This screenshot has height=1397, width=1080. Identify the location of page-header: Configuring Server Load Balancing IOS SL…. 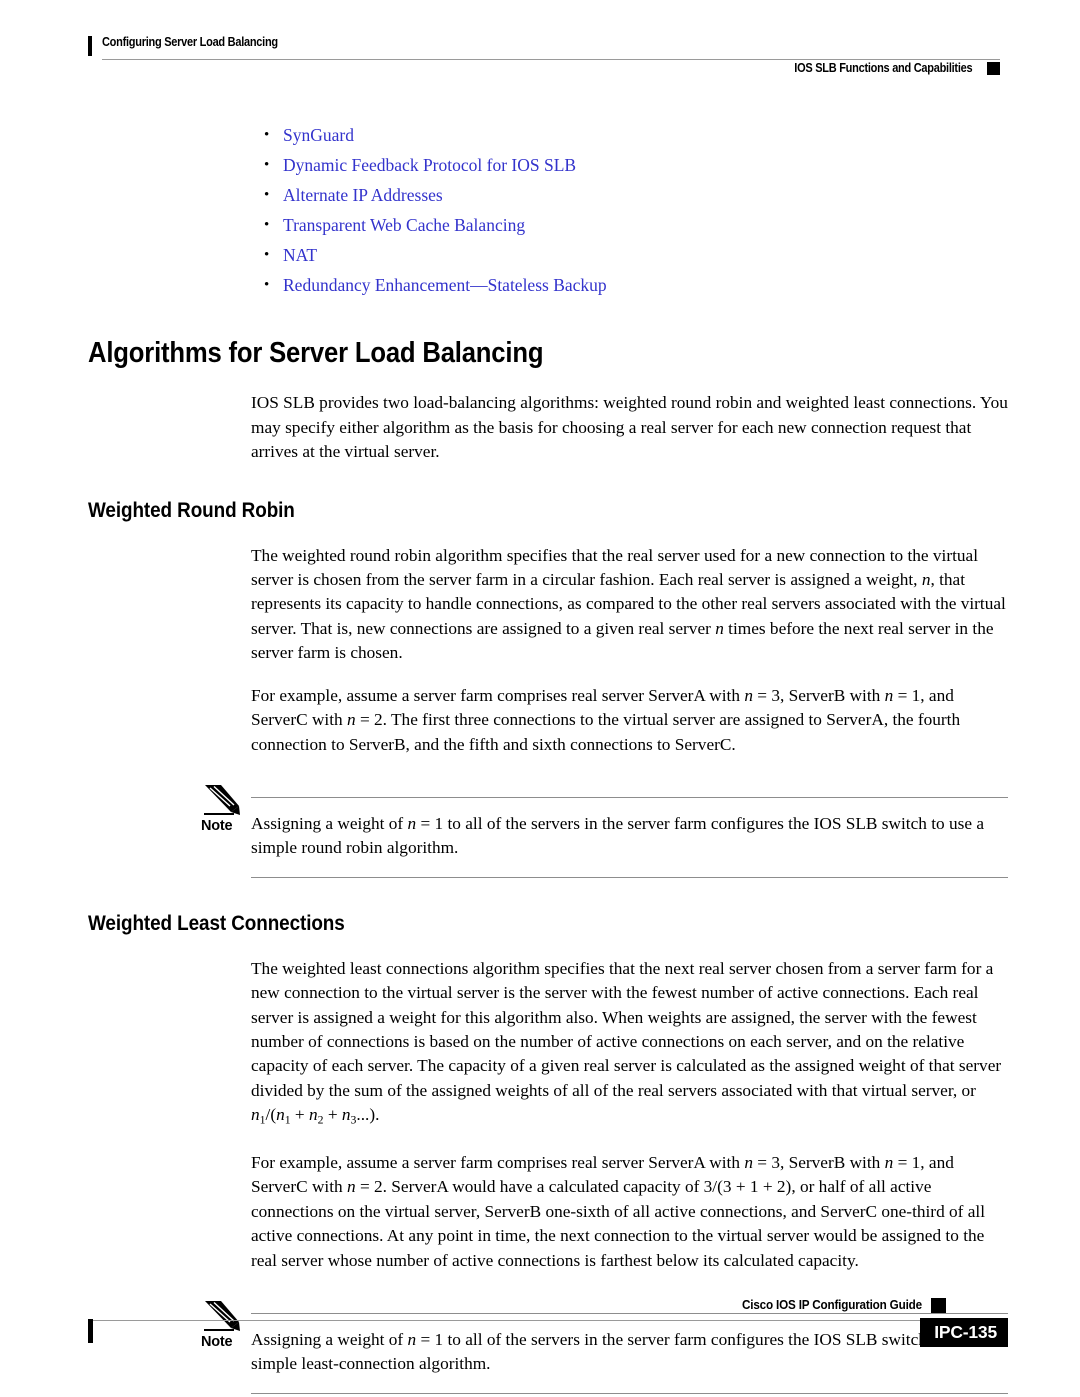
(544, 59).